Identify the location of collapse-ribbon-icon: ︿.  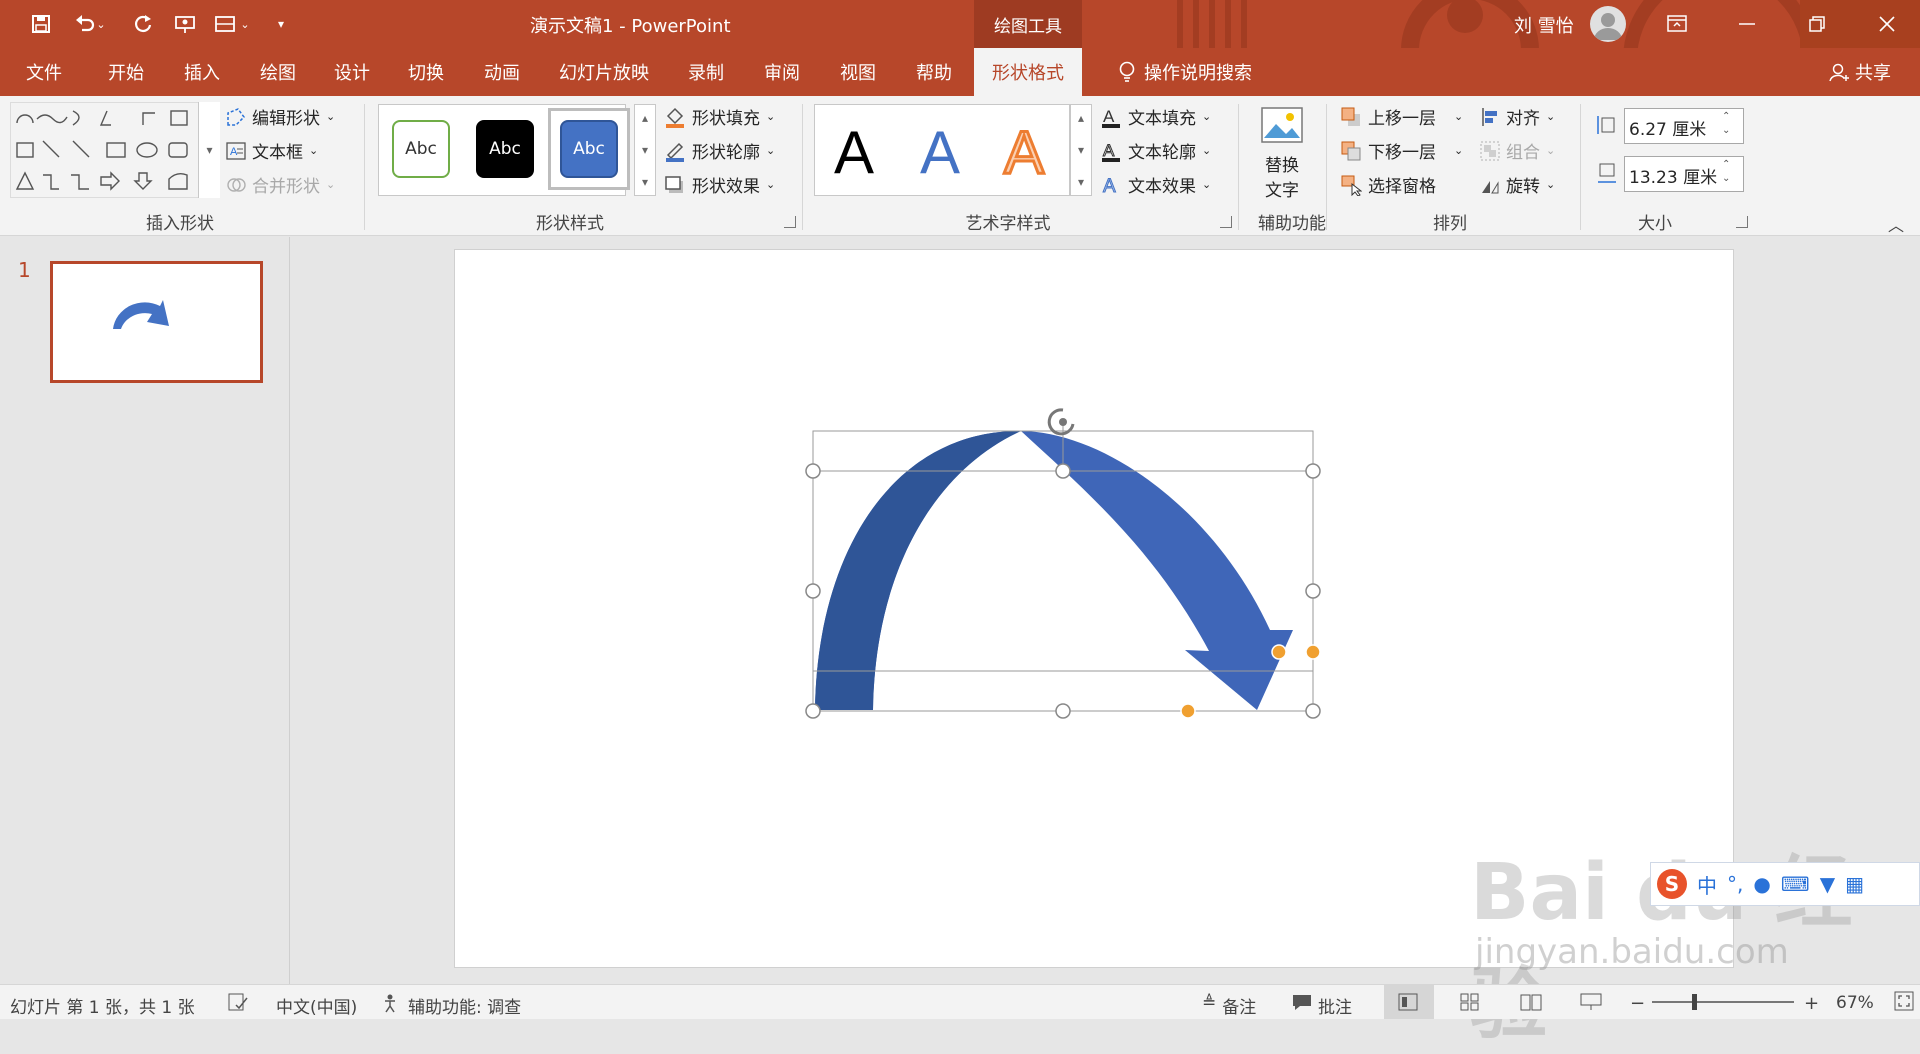
(1896, 224).